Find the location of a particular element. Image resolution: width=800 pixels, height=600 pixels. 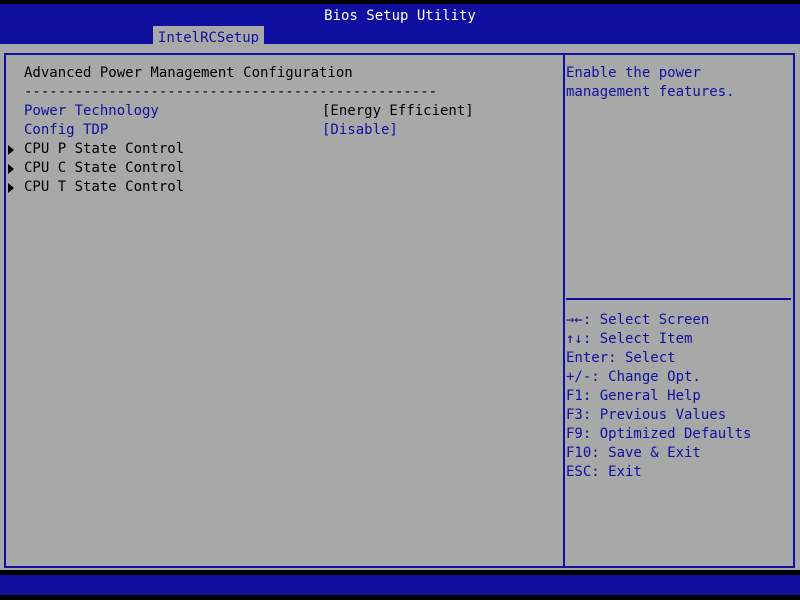

key-hint-select-screen: →←: Select Screen is located at coordinates (638, 320).